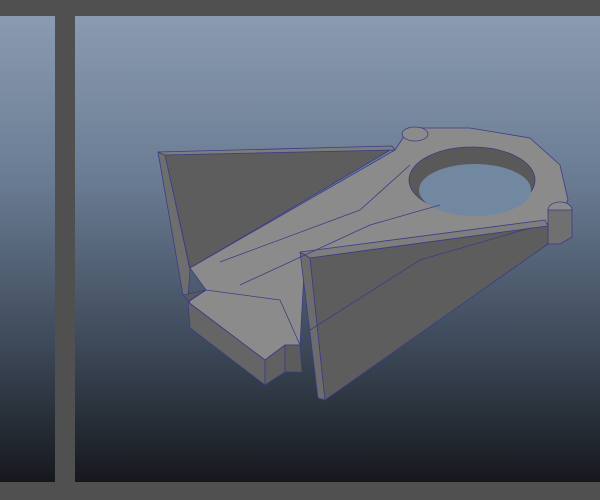 The height and width of the screenshot is (500, 600). Describe the element at coordinates (300, 491) in the screenshot. I see `bottom-frame-bar` at that location.